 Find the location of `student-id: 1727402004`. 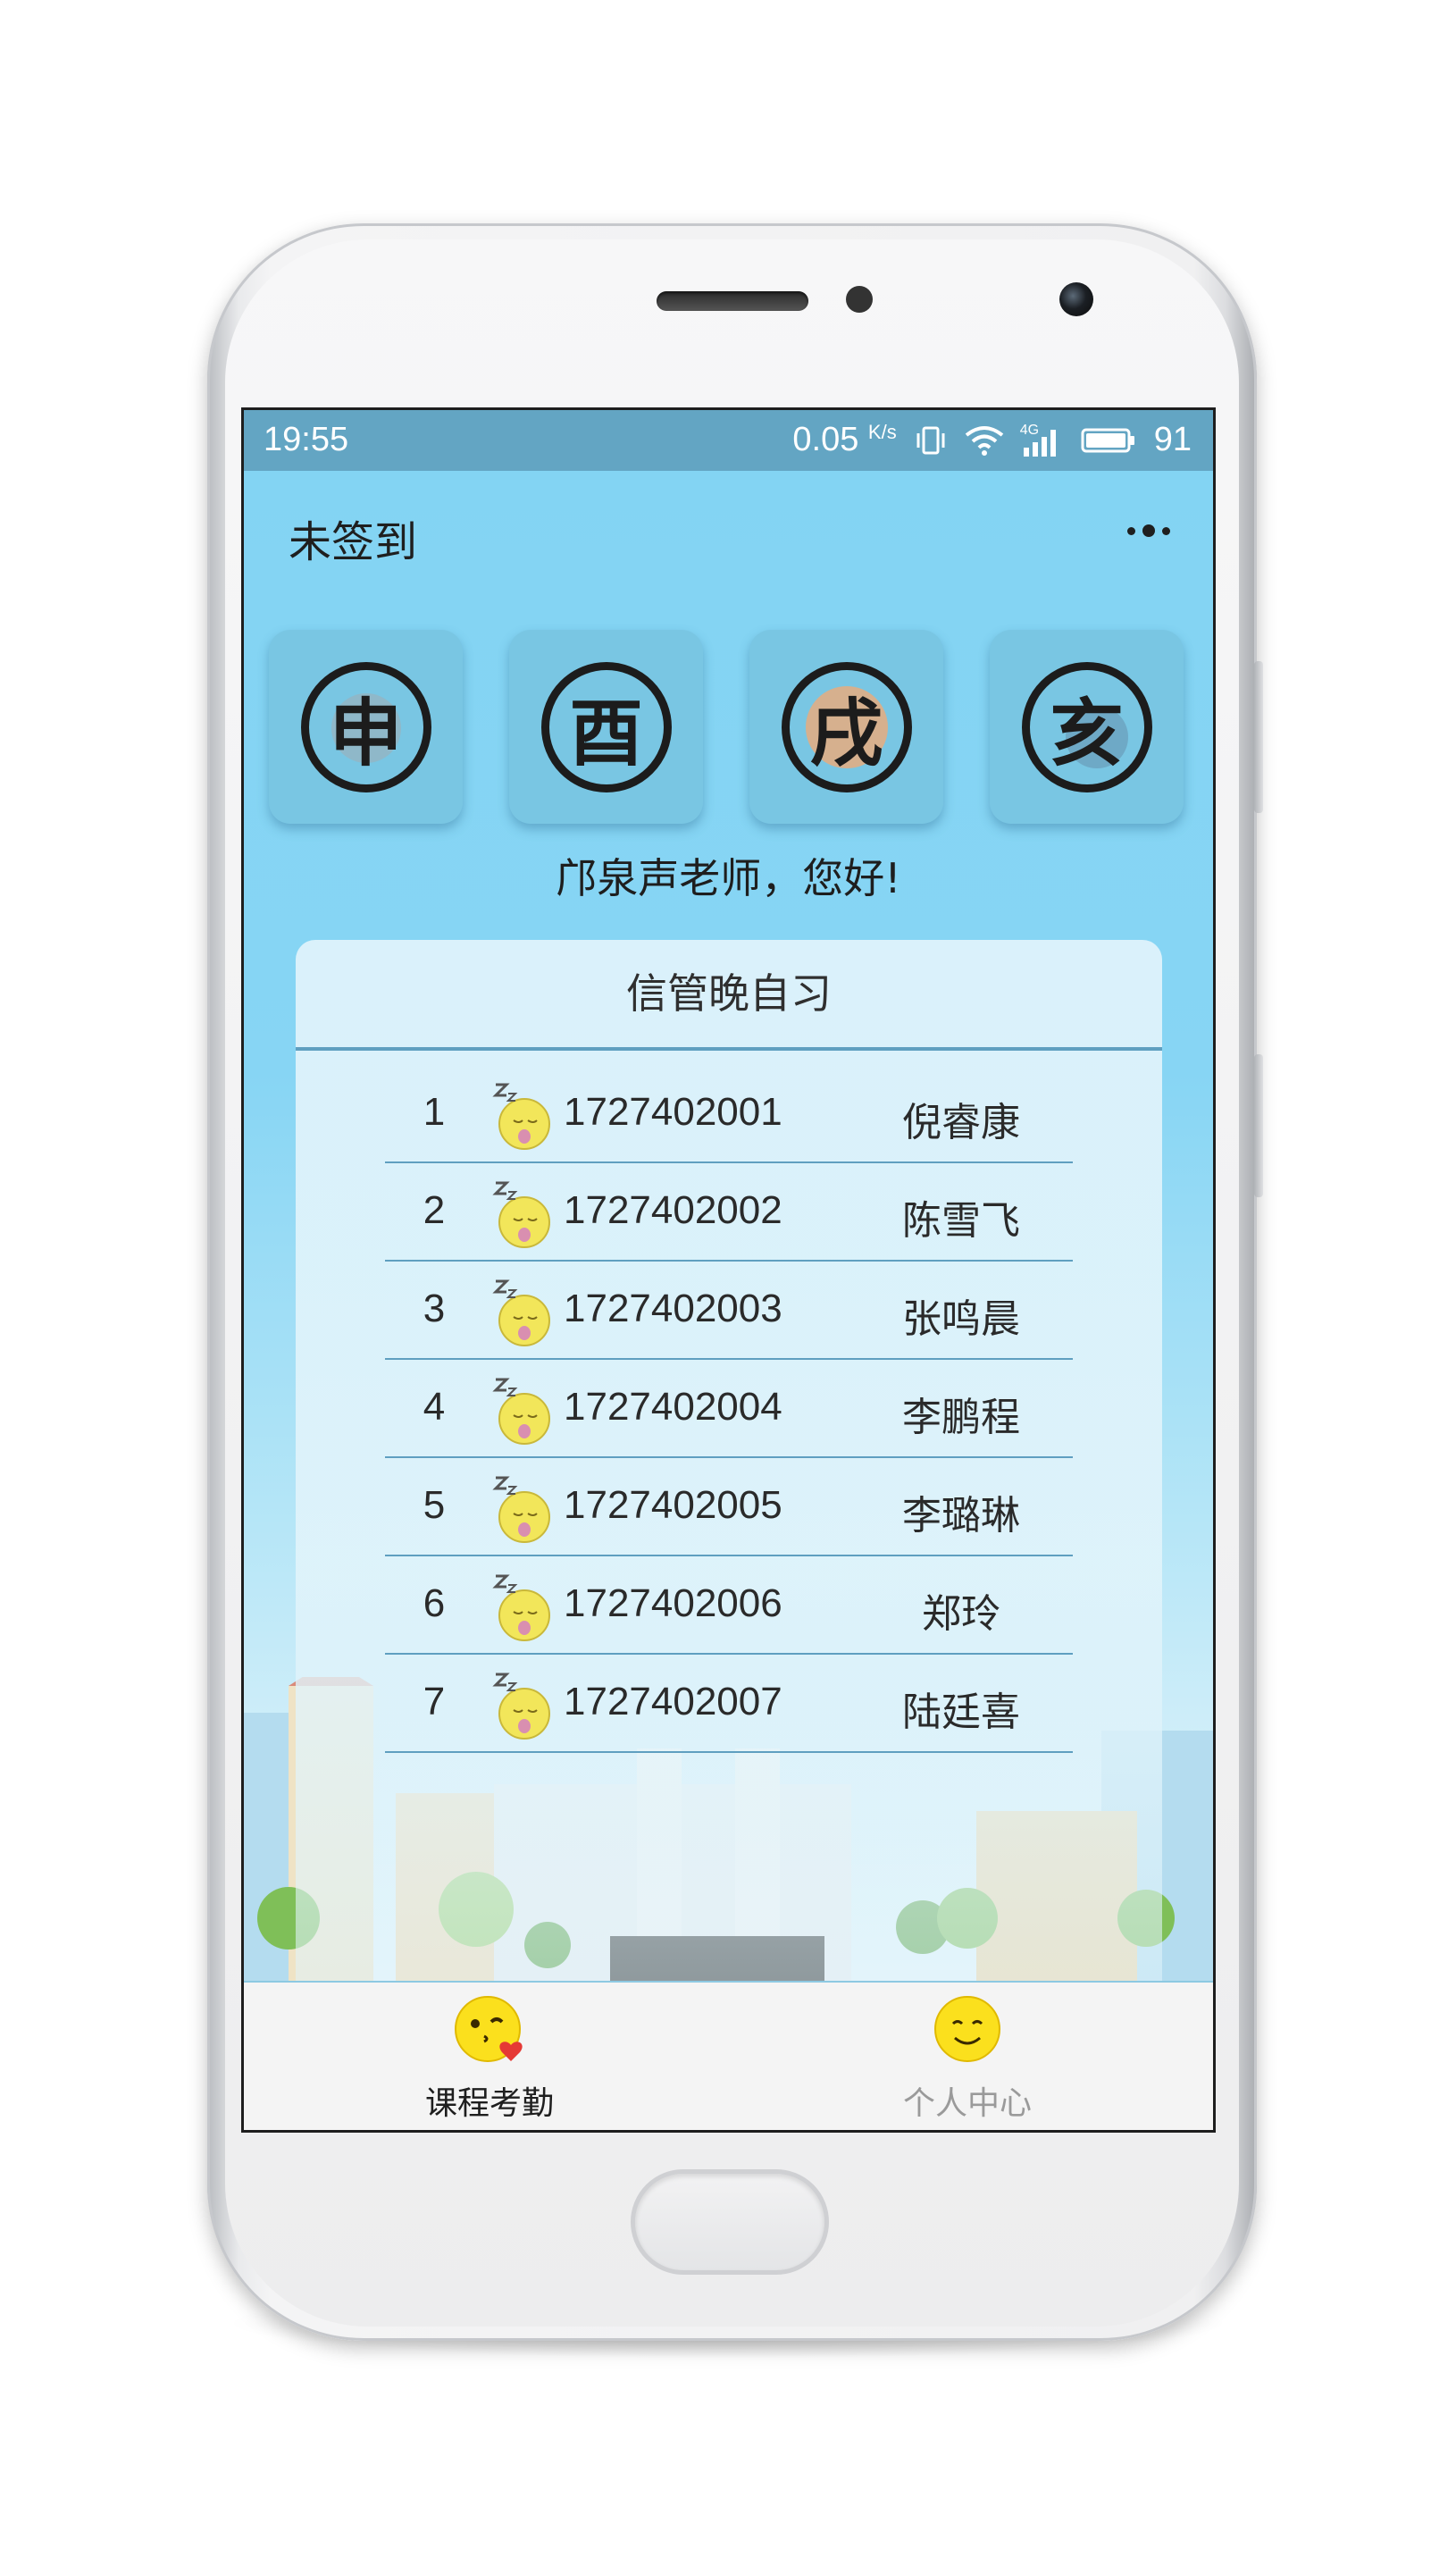

student-id: 1727402004 is located at coordinates (673, 1407).